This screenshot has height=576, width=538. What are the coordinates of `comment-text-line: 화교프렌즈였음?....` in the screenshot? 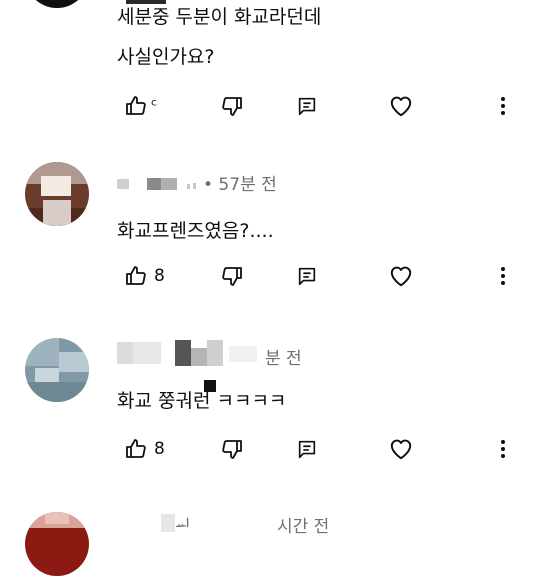 It's located at (195, 231).